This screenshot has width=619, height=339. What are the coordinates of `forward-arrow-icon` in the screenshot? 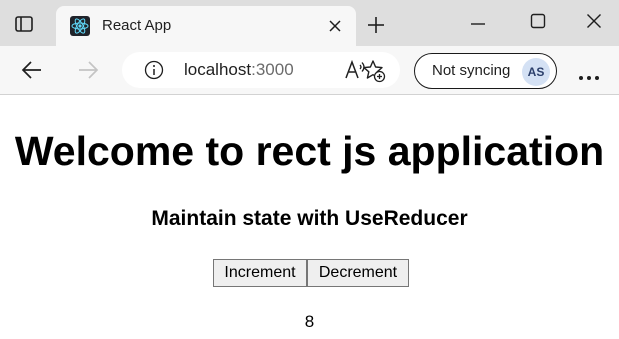 It's located at (88, 70).